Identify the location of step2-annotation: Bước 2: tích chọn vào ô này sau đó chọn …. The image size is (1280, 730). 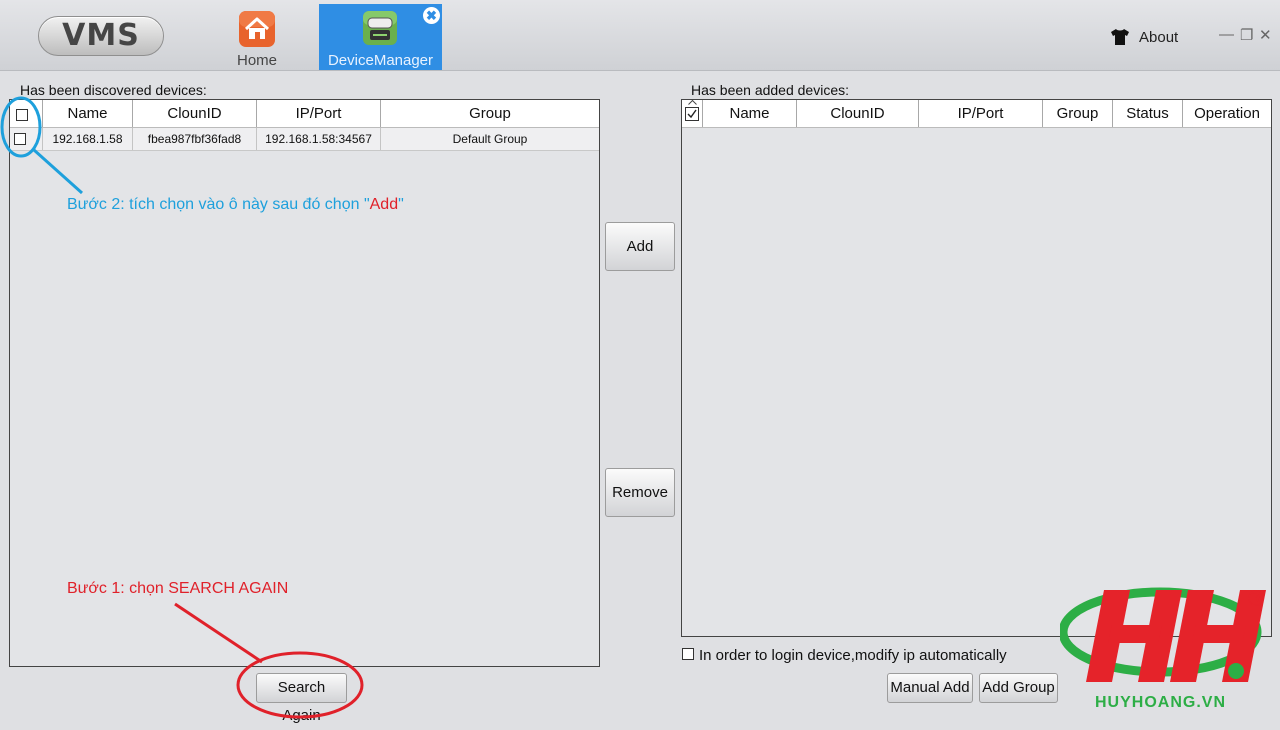
(235, 205).